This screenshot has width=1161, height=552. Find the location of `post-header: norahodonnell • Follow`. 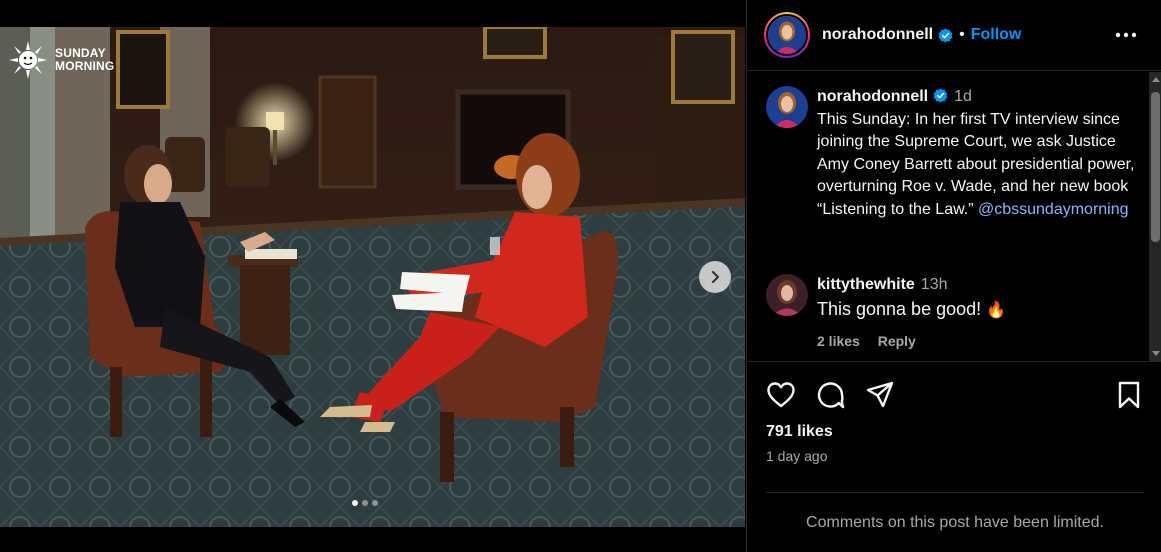

post-header: norahodonnell • Follow is located at coordinates (954, 35).